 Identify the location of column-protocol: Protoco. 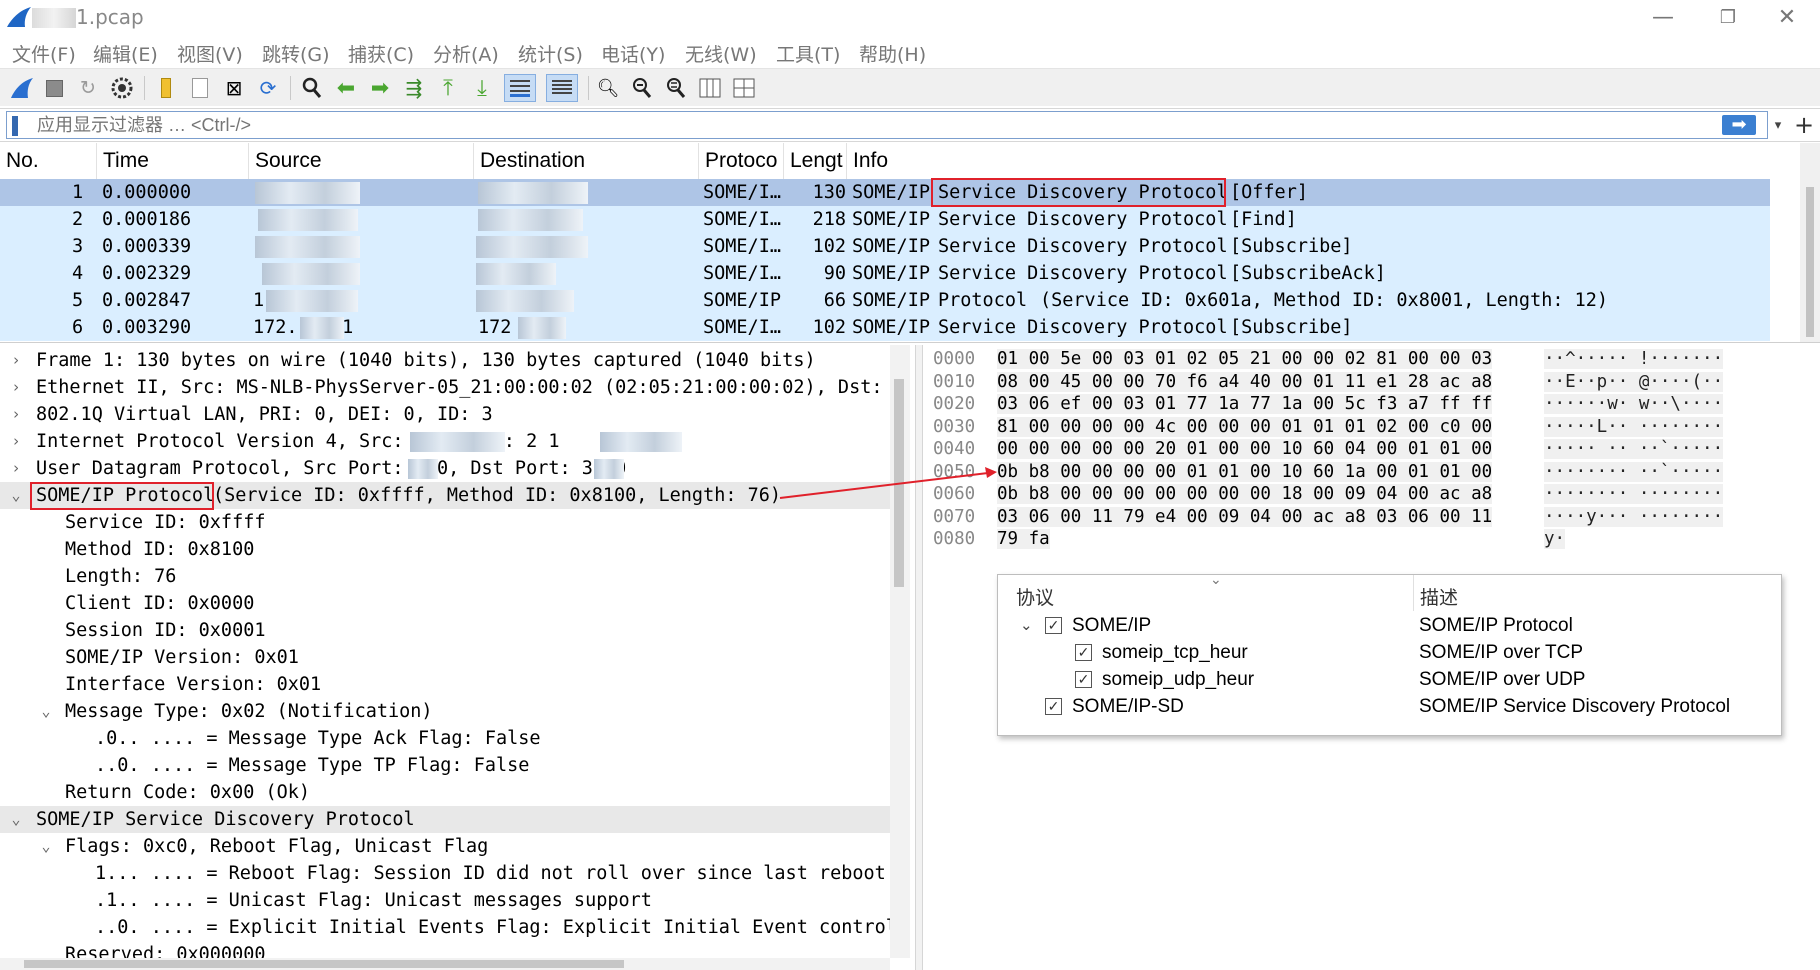
(741, 161).